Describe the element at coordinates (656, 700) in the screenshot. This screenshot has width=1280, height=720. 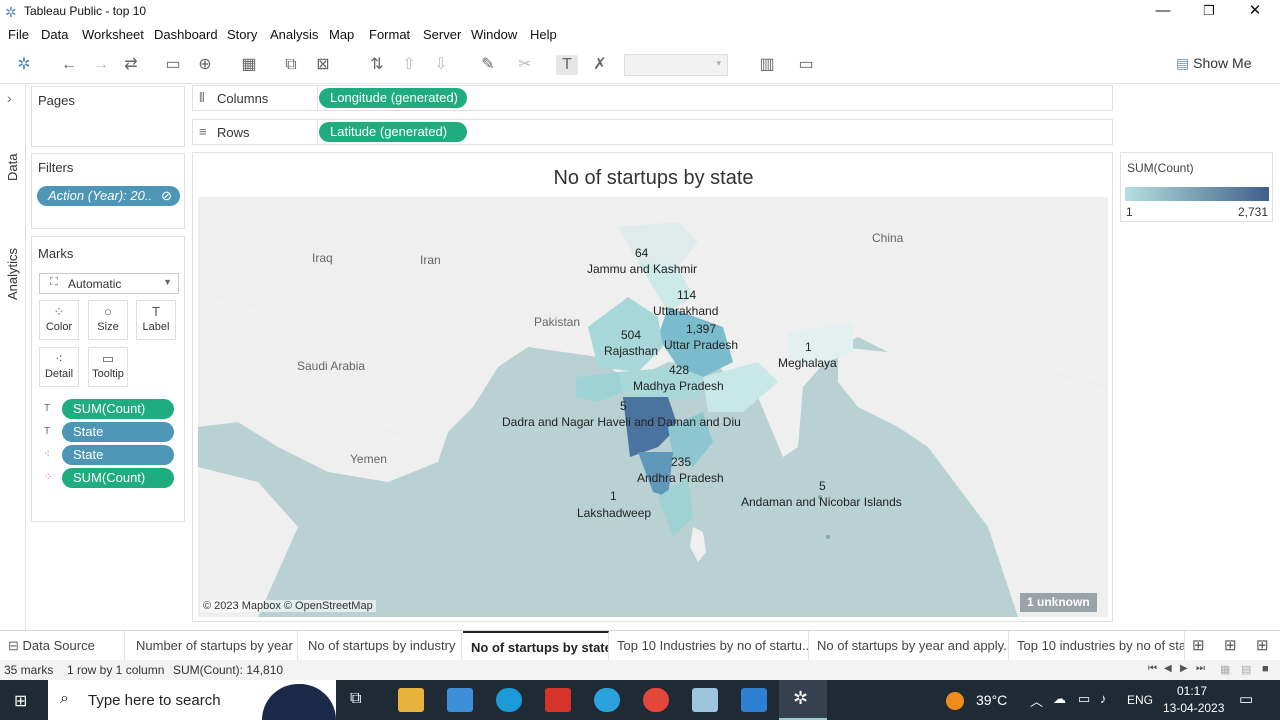
I see `chrome-icon` at that location.